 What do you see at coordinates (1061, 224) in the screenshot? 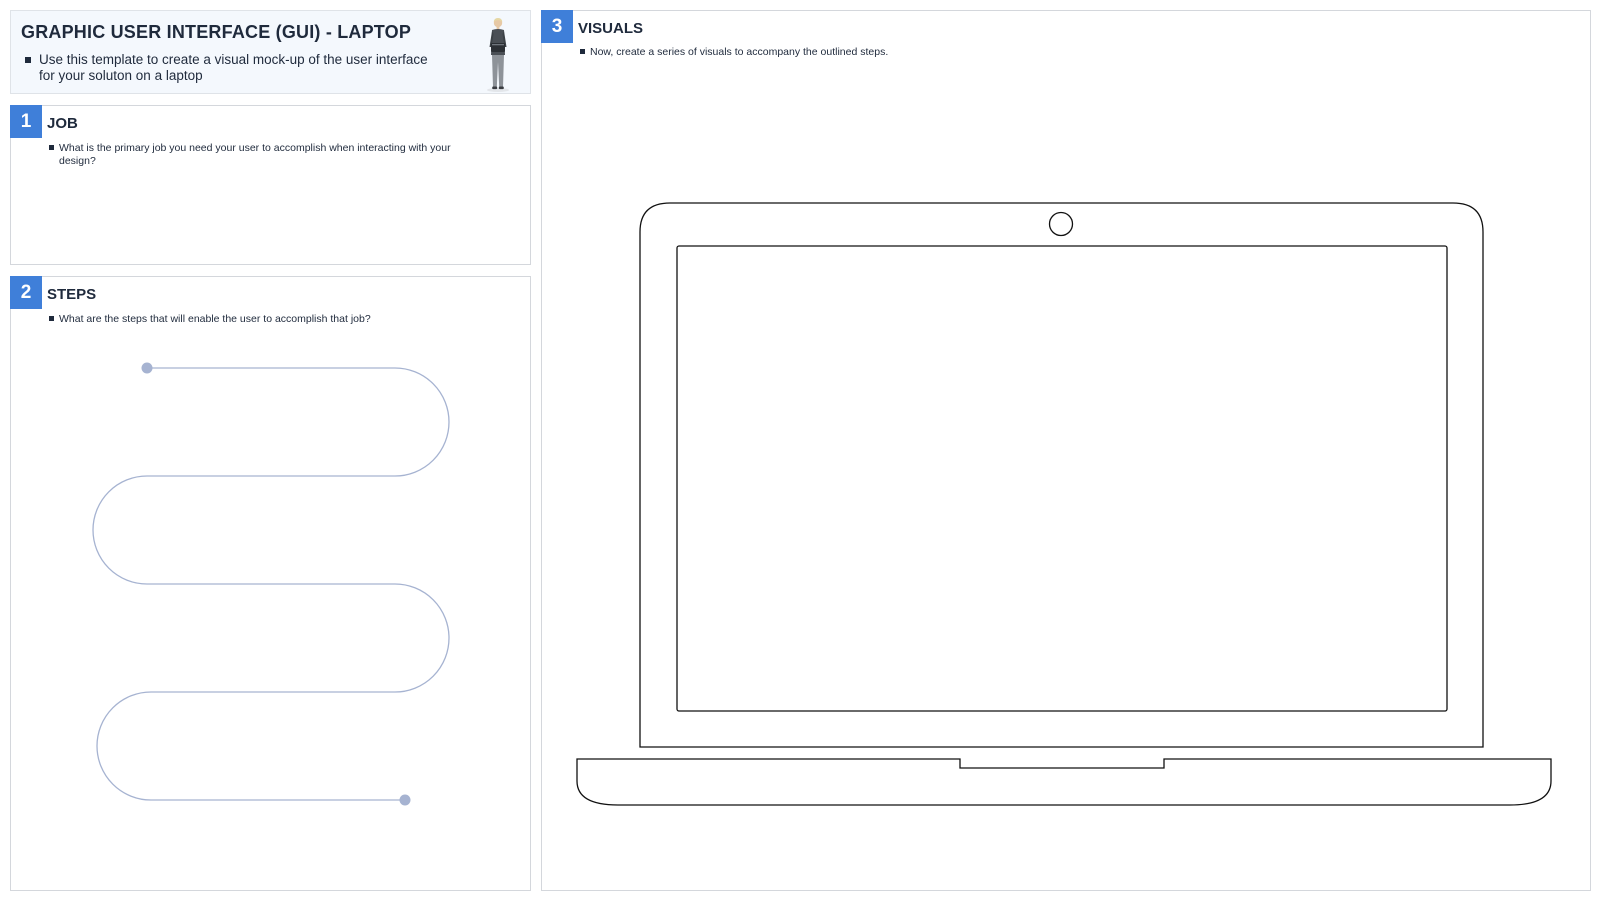
I see `camera-icon` at bounding box center [1061, 224].